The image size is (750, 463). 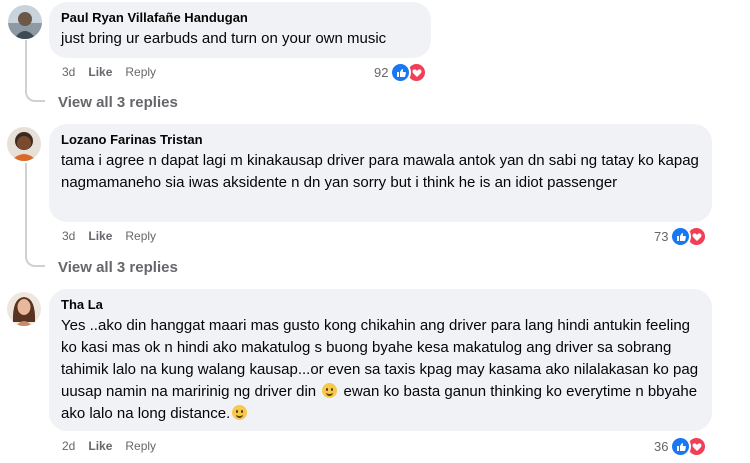 I want to click on reaction-count: 92, so click(x=381, y=72).